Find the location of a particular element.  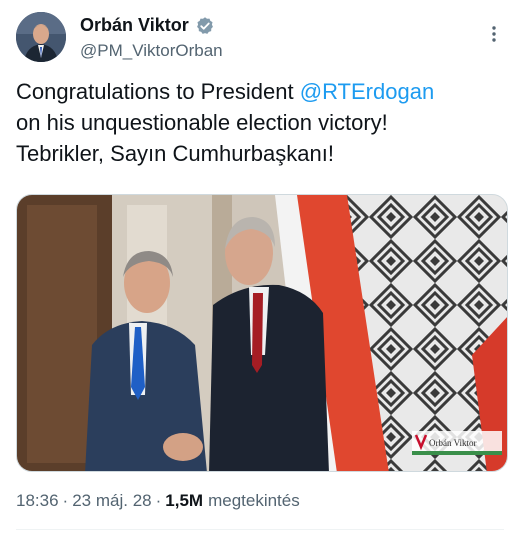

watermark-text: Orbán Viktor is located at coordinates (453, 443).